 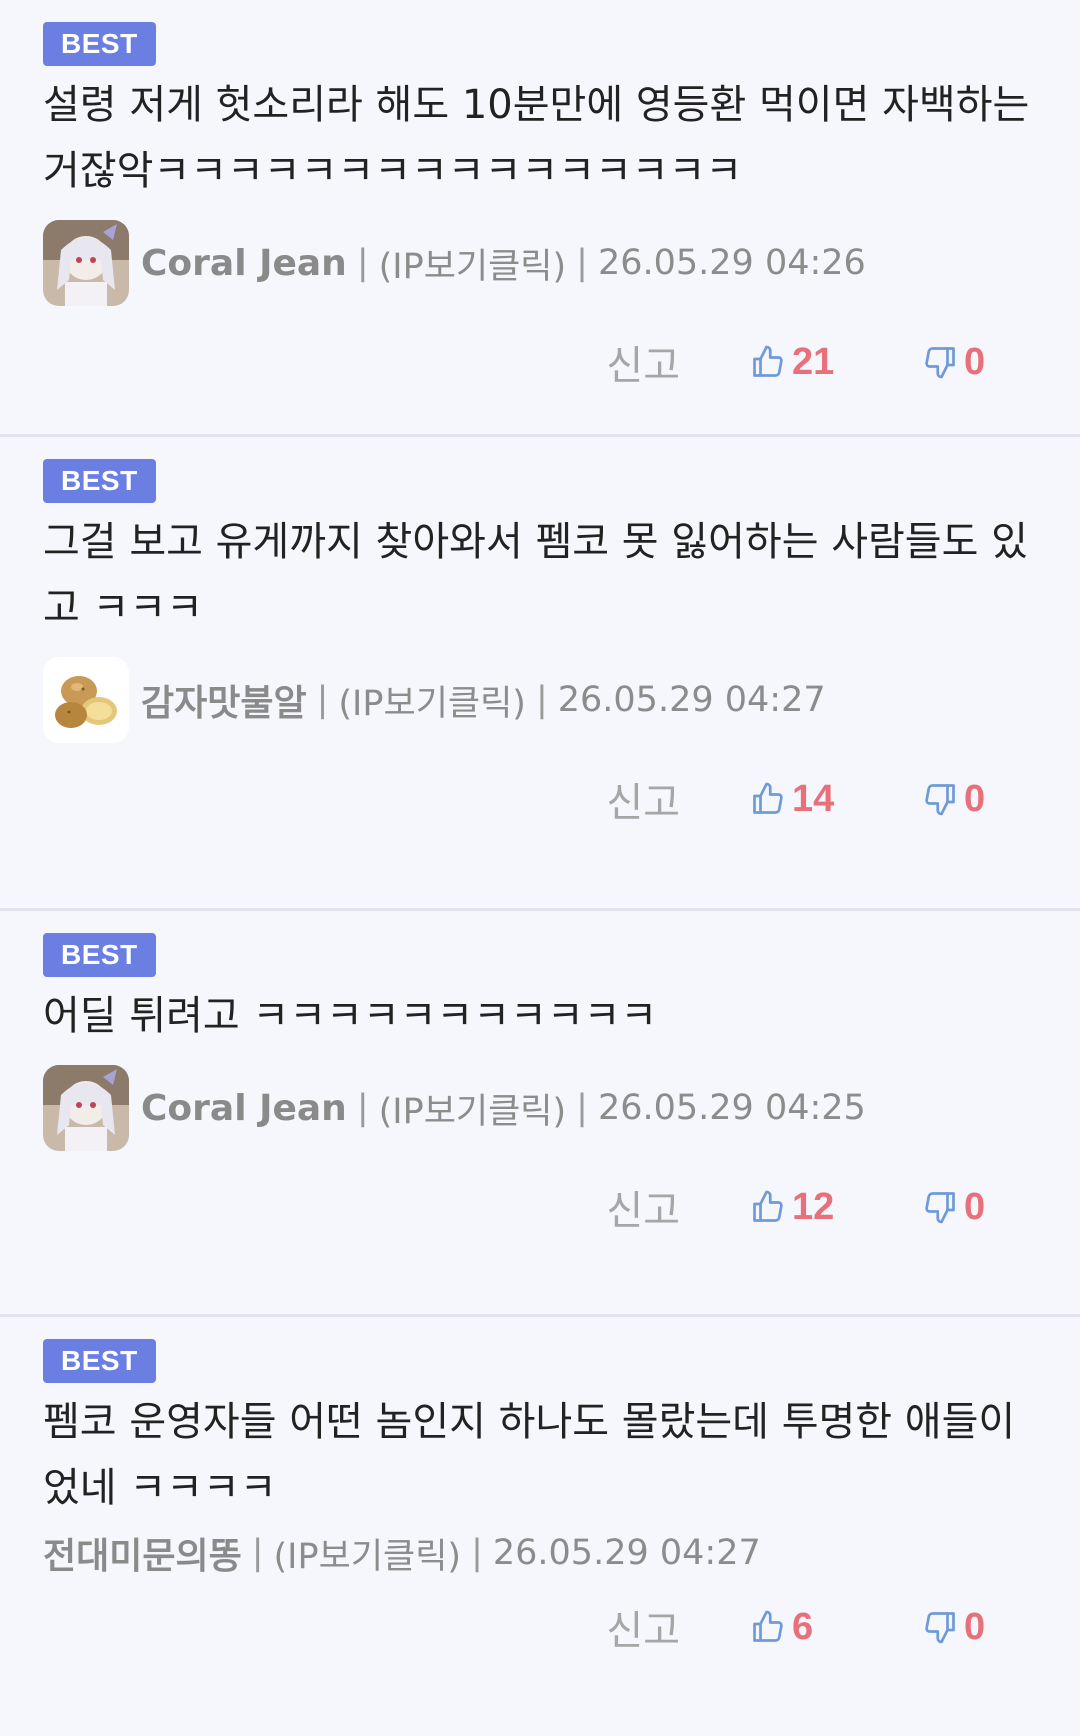 I want to click on like-count: 14, so click(x=813, y=798).